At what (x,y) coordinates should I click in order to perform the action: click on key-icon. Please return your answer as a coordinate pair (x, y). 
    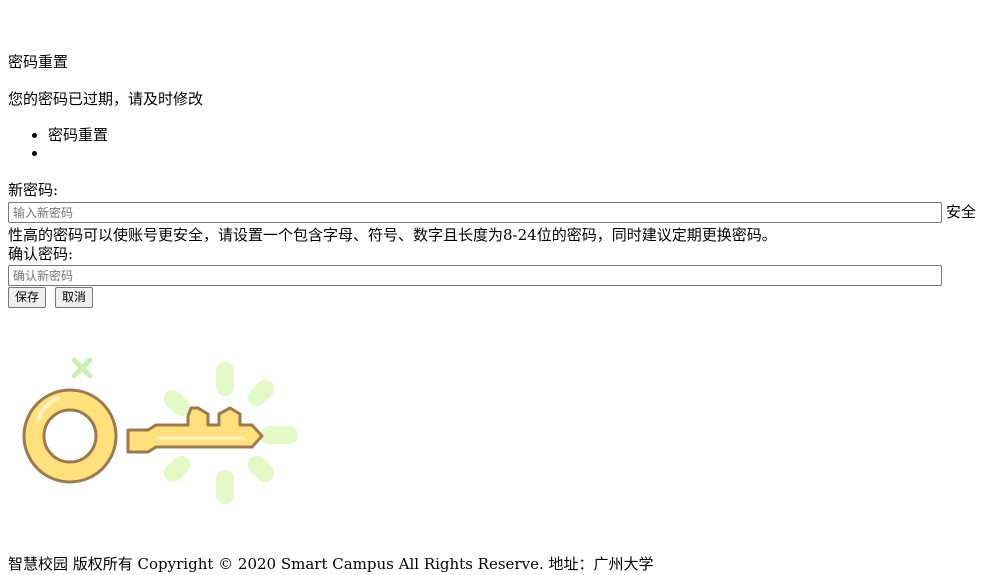
    Looking at the image, I should click on (160, 430).